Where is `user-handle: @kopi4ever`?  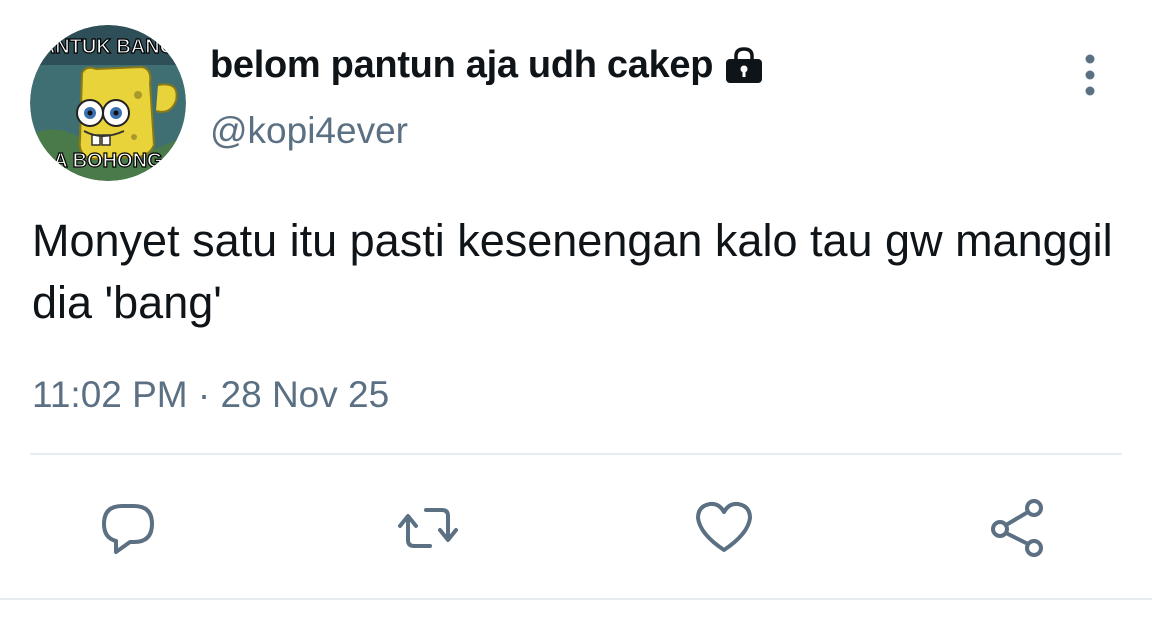
user-handle: @kopi4ever is located at coordinates (309, 131).